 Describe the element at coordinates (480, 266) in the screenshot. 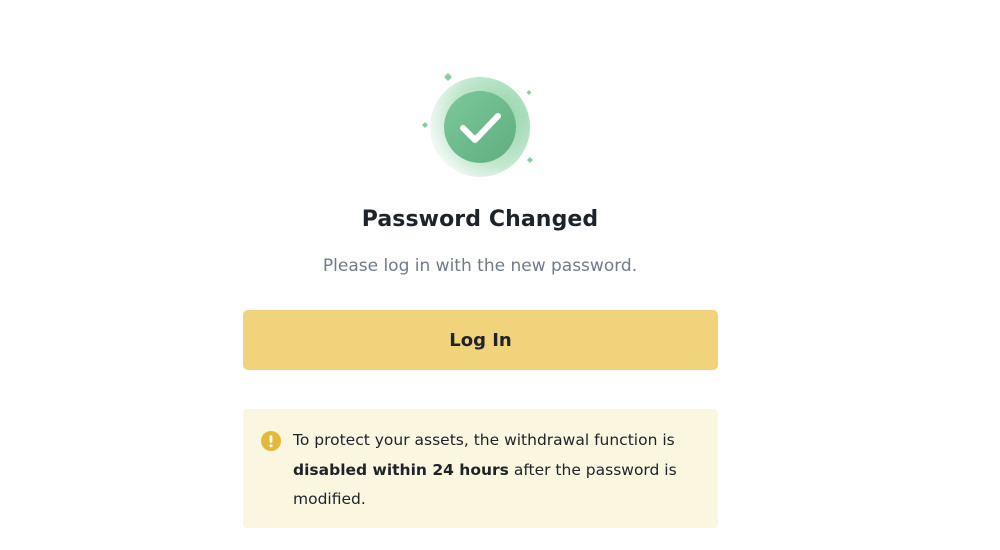

I see `page-subtitle: Please log in with the new password.` at that location.